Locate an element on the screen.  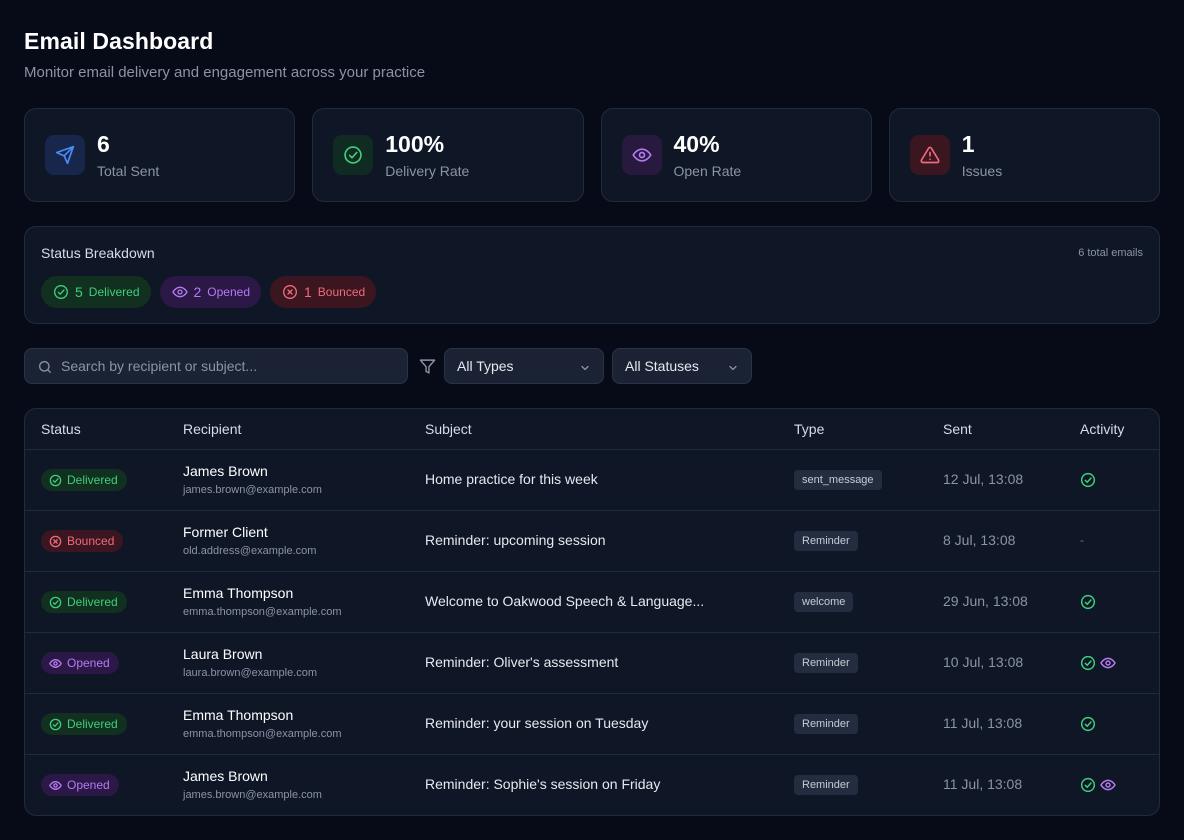
activity-icons: - is located at coordinates (1082, 540).